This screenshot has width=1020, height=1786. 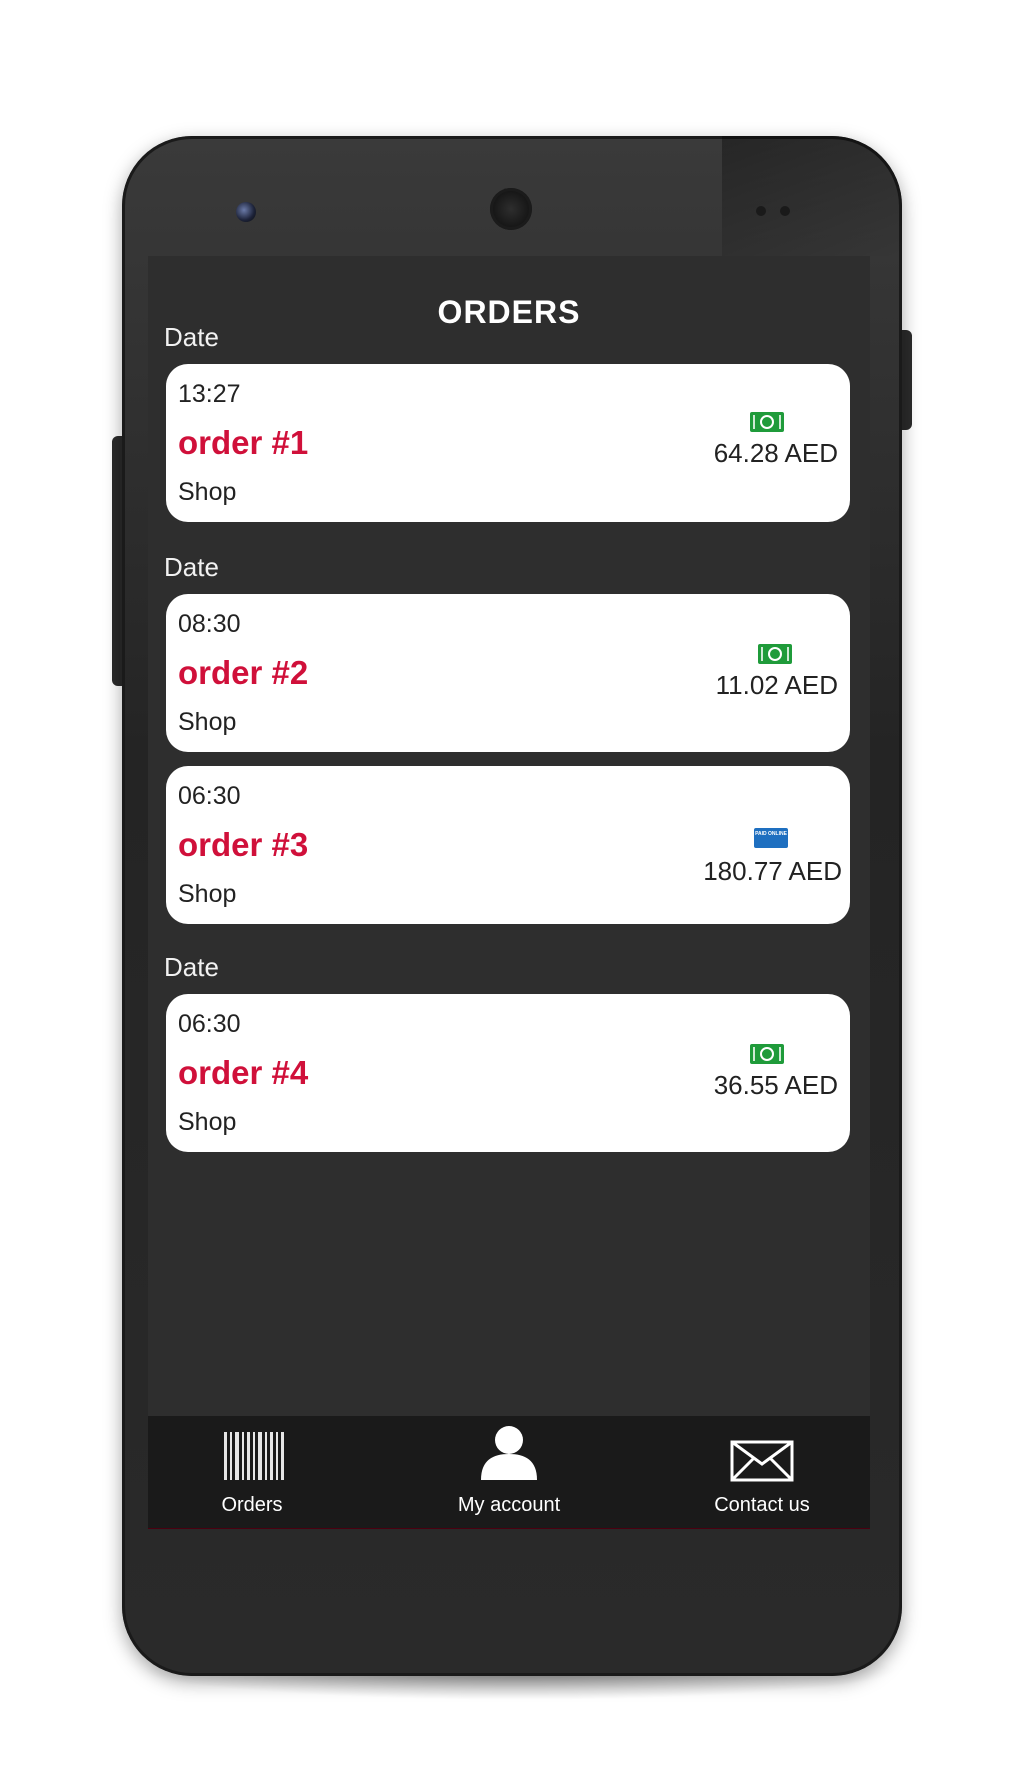 I want to click on order-price: 180.77 AED, so click(x=772, y=871).